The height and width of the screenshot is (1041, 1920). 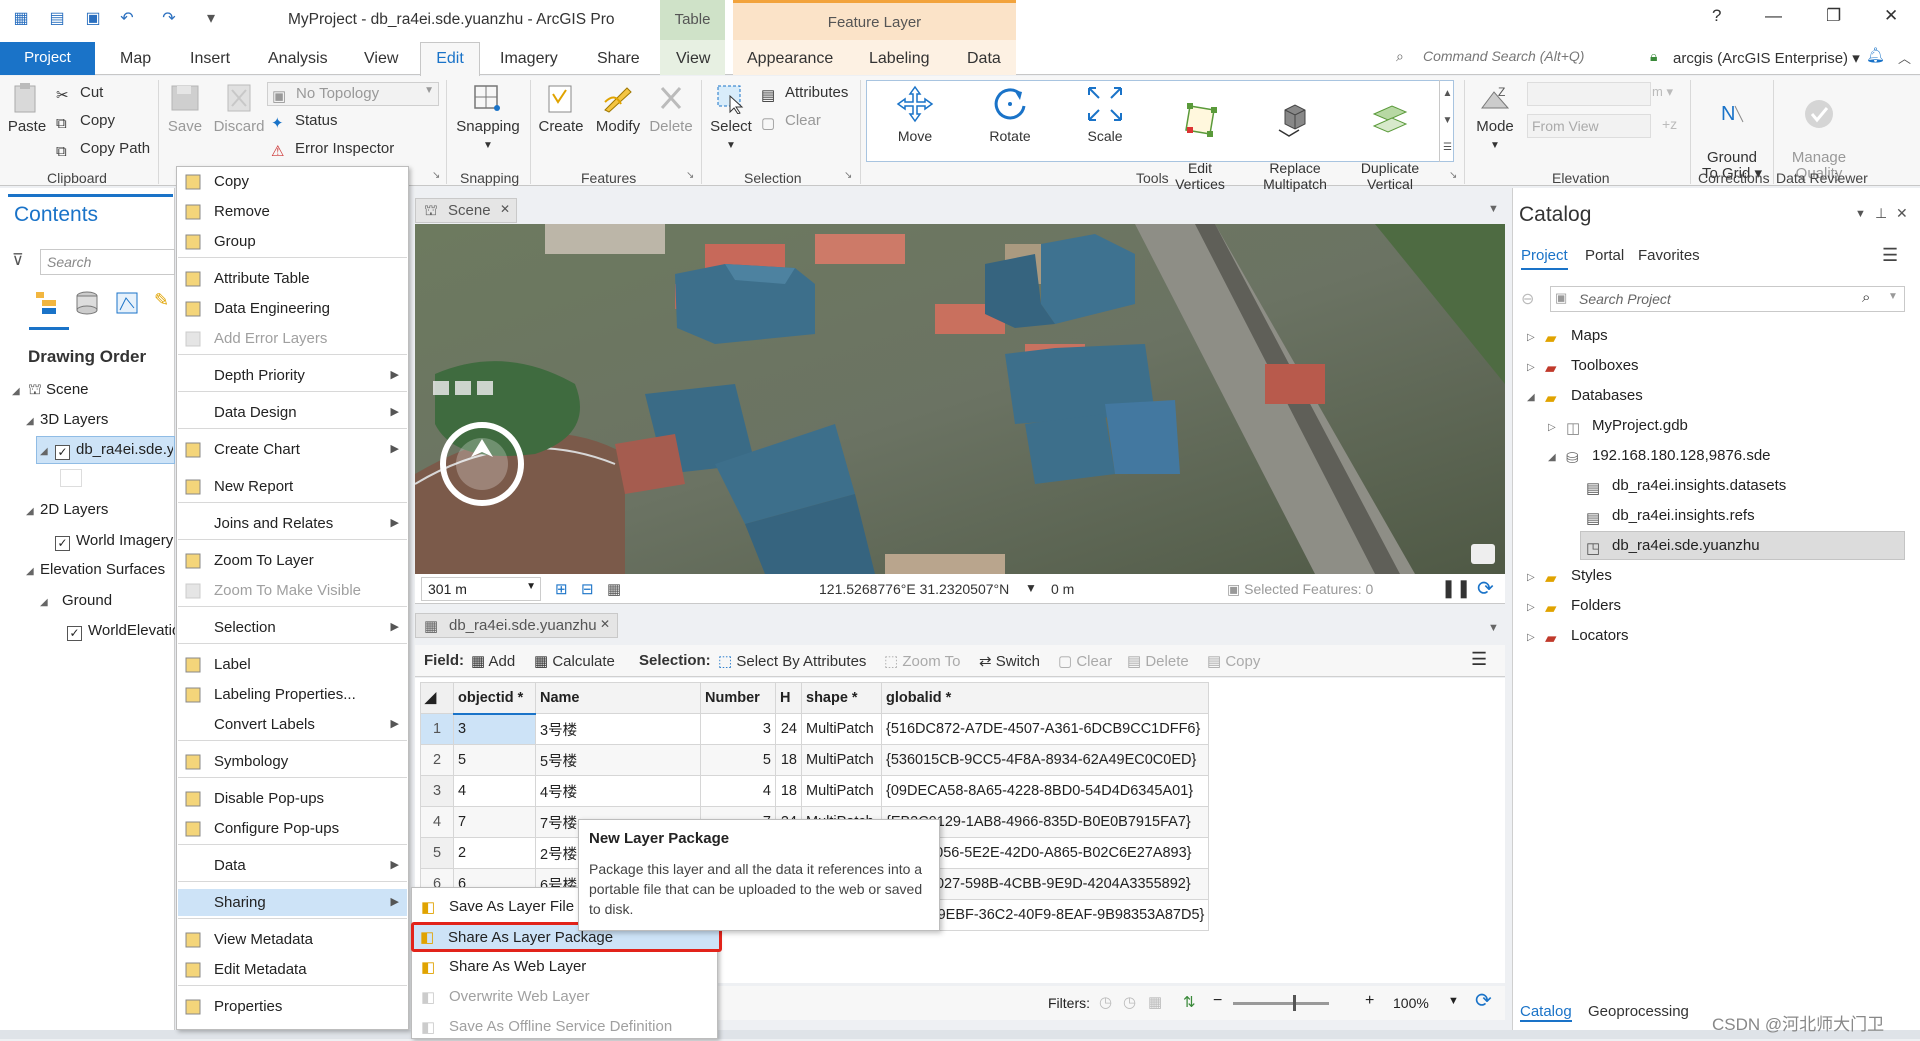 What do you see at coordinates (574, 661) in the screenshot?
I see `calculate-field-button: ▦ Calculate` at bounding box center [574, 661].